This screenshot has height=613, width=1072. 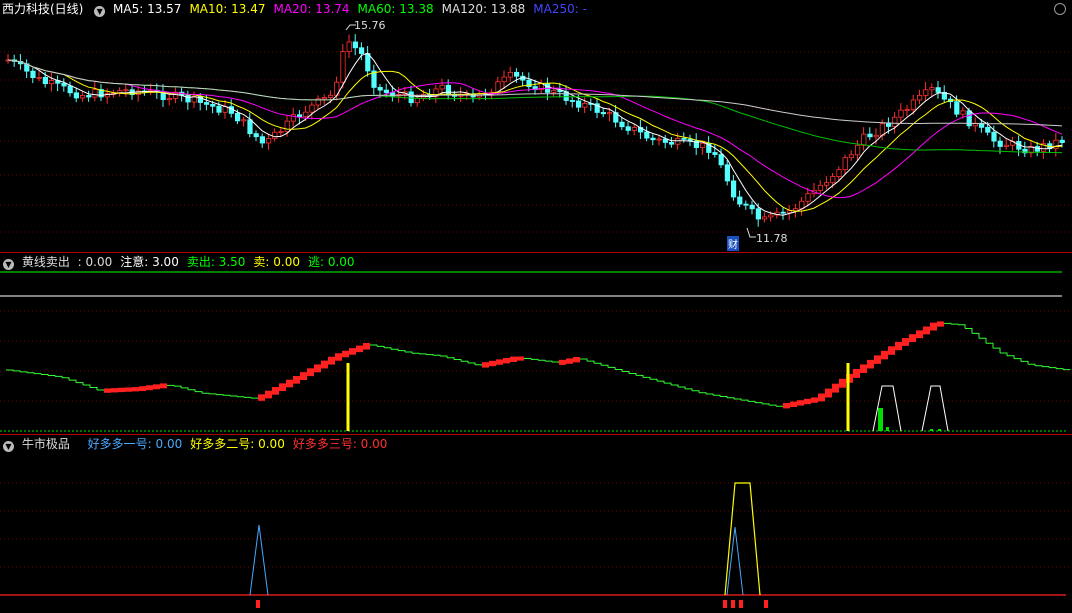 I want to click on legend-item: MA250: -, so click(x=560, y=9).